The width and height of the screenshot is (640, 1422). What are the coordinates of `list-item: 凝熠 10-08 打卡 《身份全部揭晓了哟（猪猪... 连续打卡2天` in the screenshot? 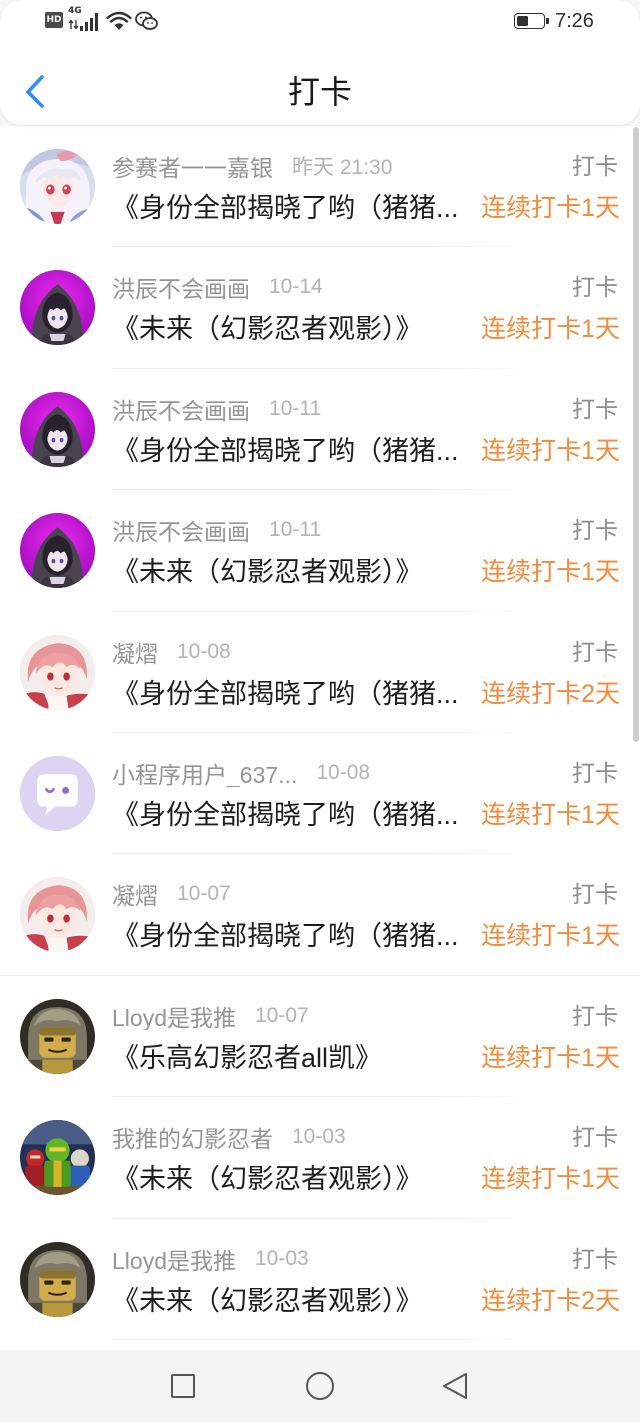 It's located at (320, 672).